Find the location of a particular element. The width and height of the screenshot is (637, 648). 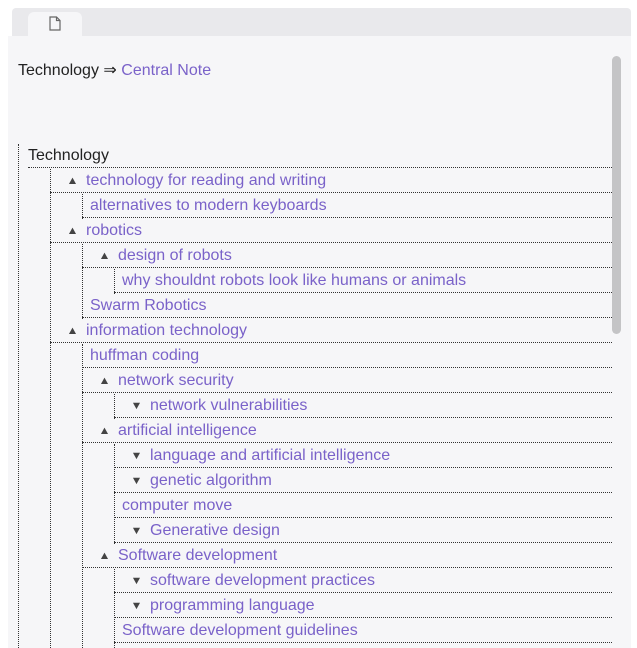

outline-item: programming language is located at coordinates (363, 606).